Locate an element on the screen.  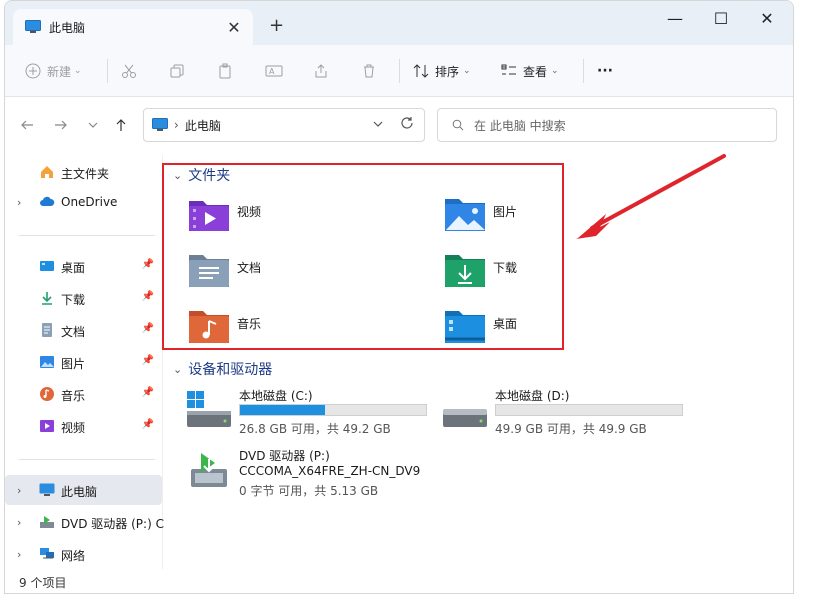
sidebar-item-dvd: › DVD 驱动器 (P:) C is located at coordinates (84, 522).